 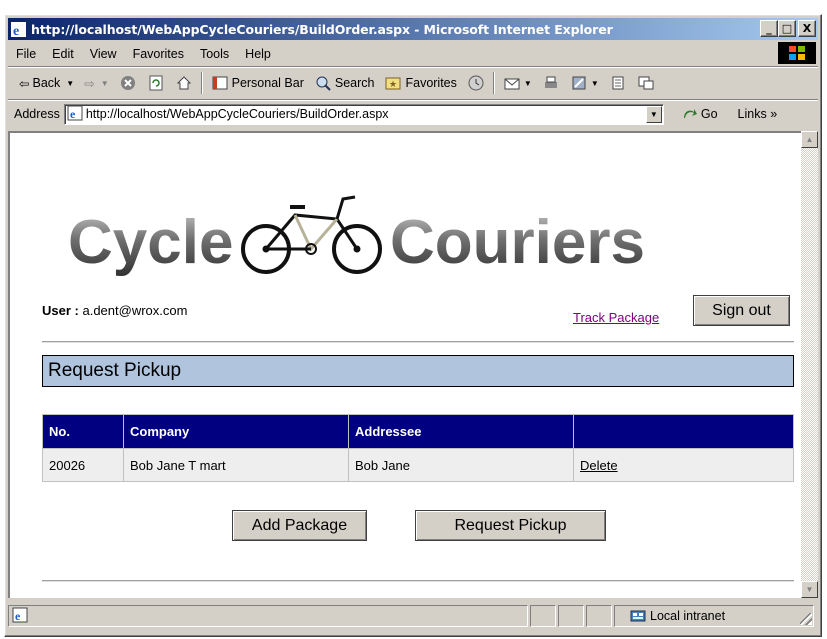 I want to click on stop-icon, so click(x=128, y=83).